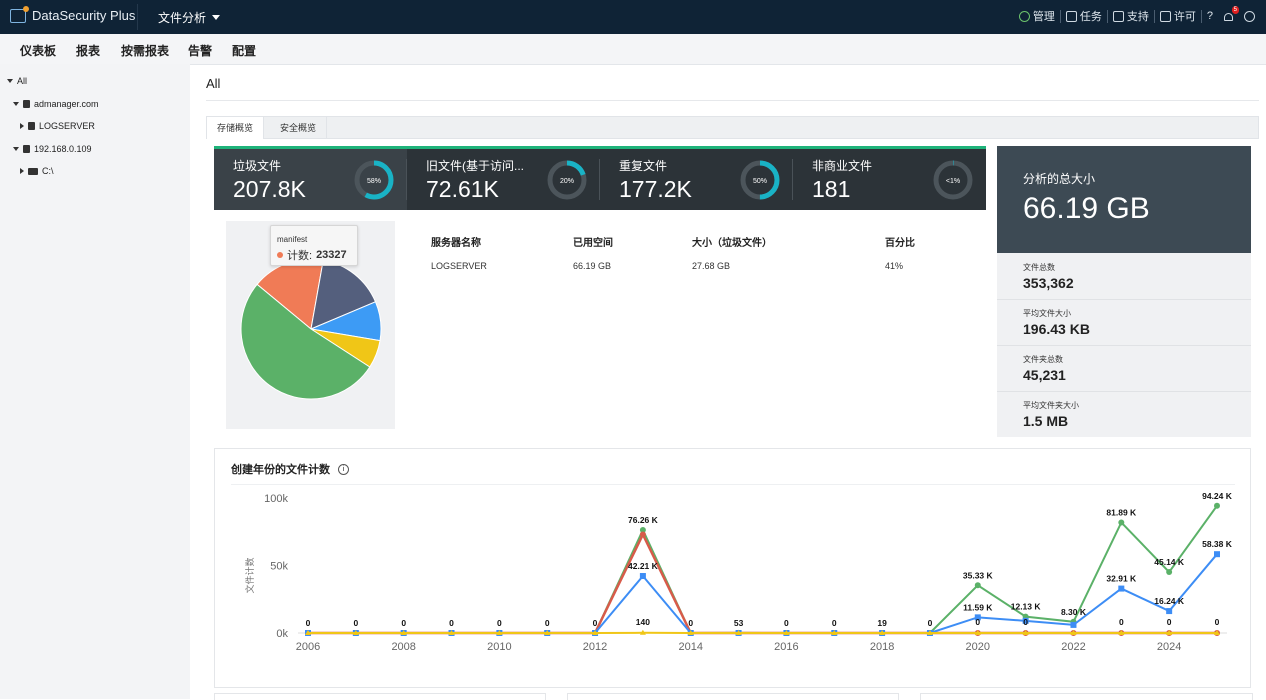 The image size is (1266, 700). Describe the element at coordinates (732, 100) in the screenshot. I see `divider` at that location.